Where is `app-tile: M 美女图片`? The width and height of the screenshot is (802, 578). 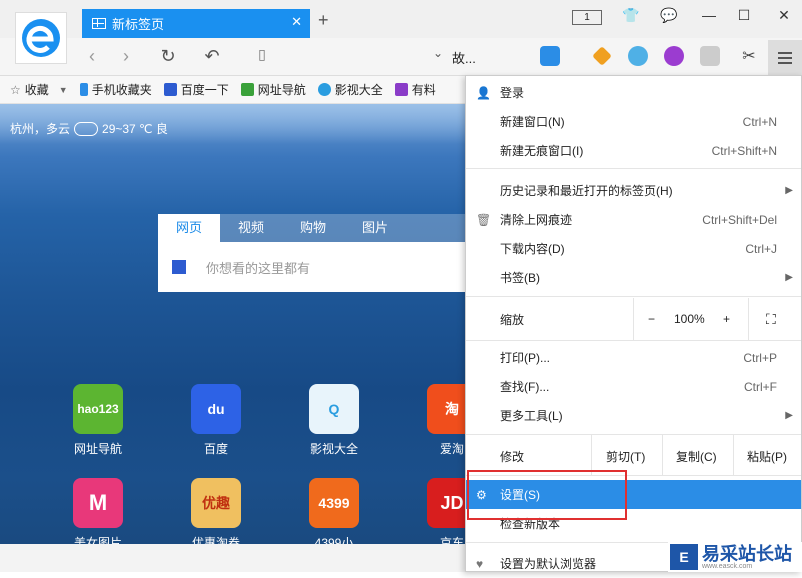
app-tile: M 美女图片 is located at coordinates (98, 511).